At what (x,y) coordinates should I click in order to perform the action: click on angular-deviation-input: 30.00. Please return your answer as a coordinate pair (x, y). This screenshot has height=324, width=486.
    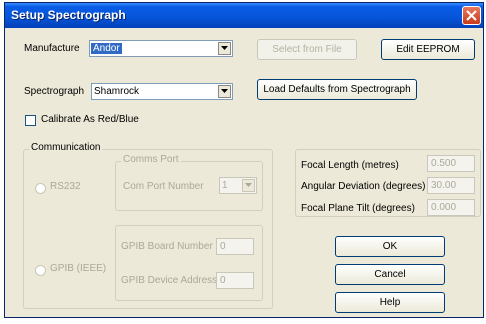
    Looking at the image, I should click on (451, 185).